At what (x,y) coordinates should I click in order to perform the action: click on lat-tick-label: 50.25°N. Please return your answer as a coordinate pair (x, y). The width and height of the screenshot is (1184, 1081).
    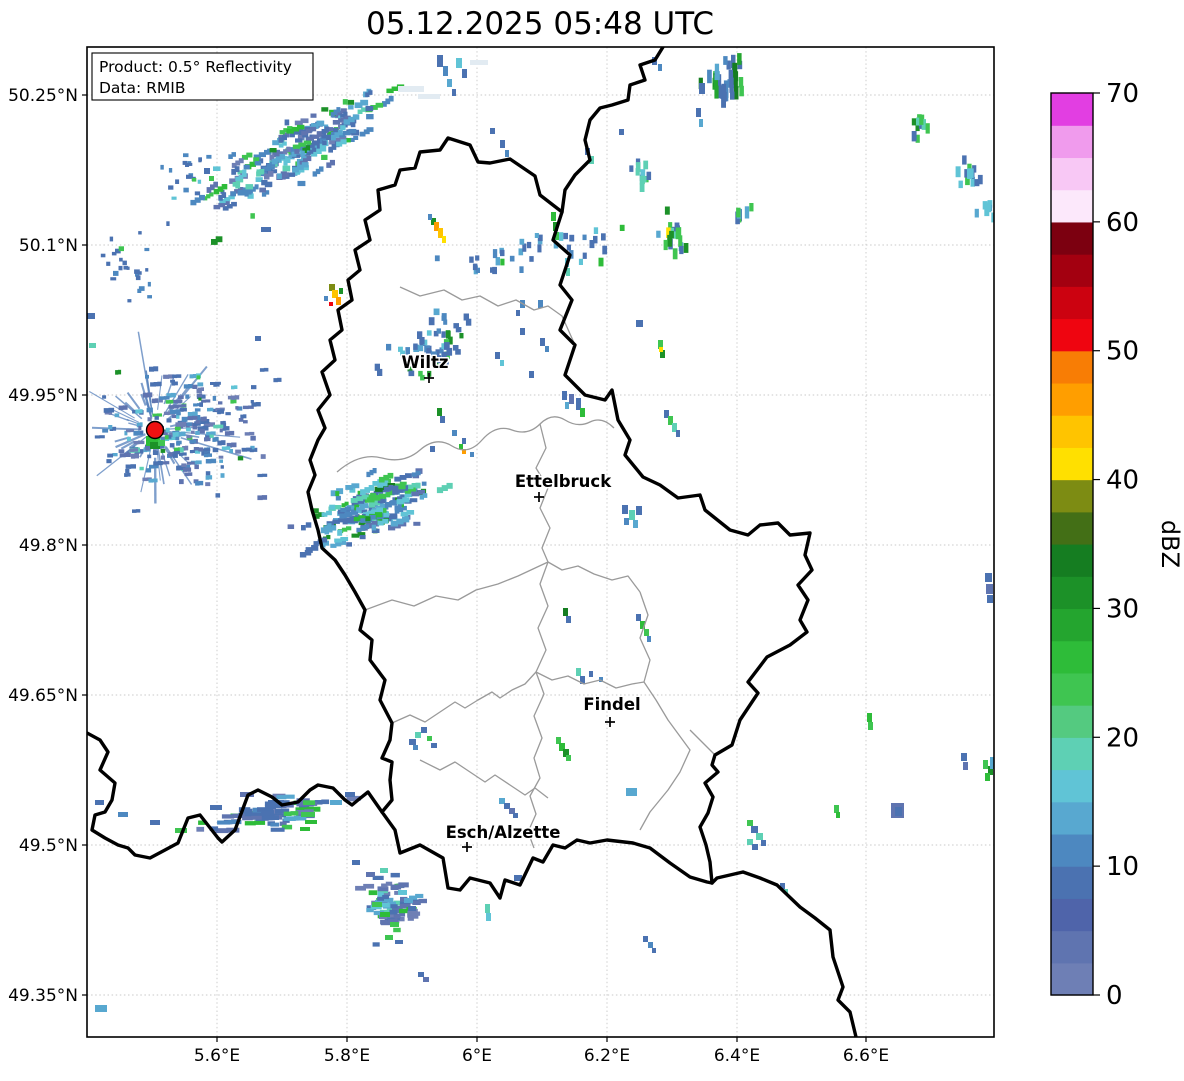
    Looking at the image, I should click on (43, 96).